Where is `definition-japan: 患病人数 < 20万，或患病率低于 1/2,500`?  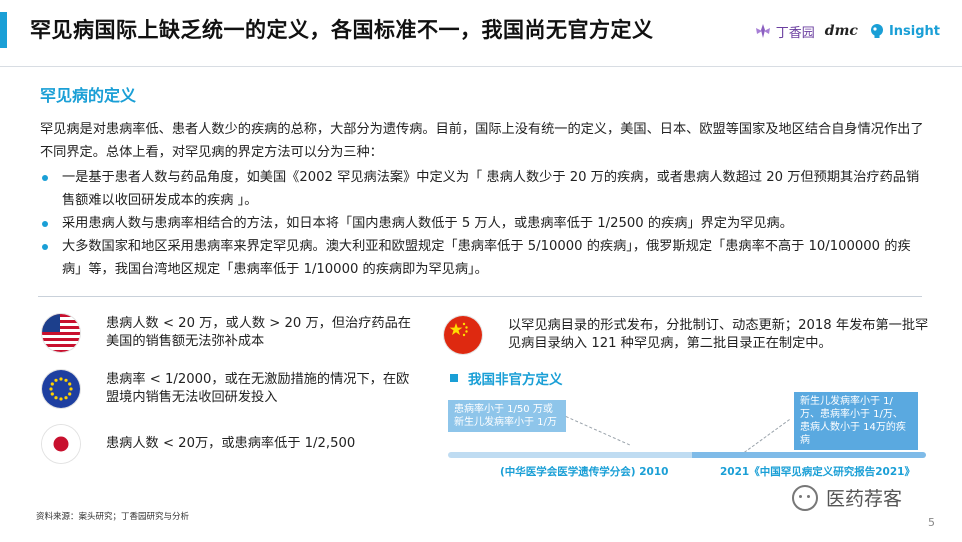 definition-japan: 患病人数 < 20万，或患病率低于 1/2,500 is located at coordinates (232, 444).